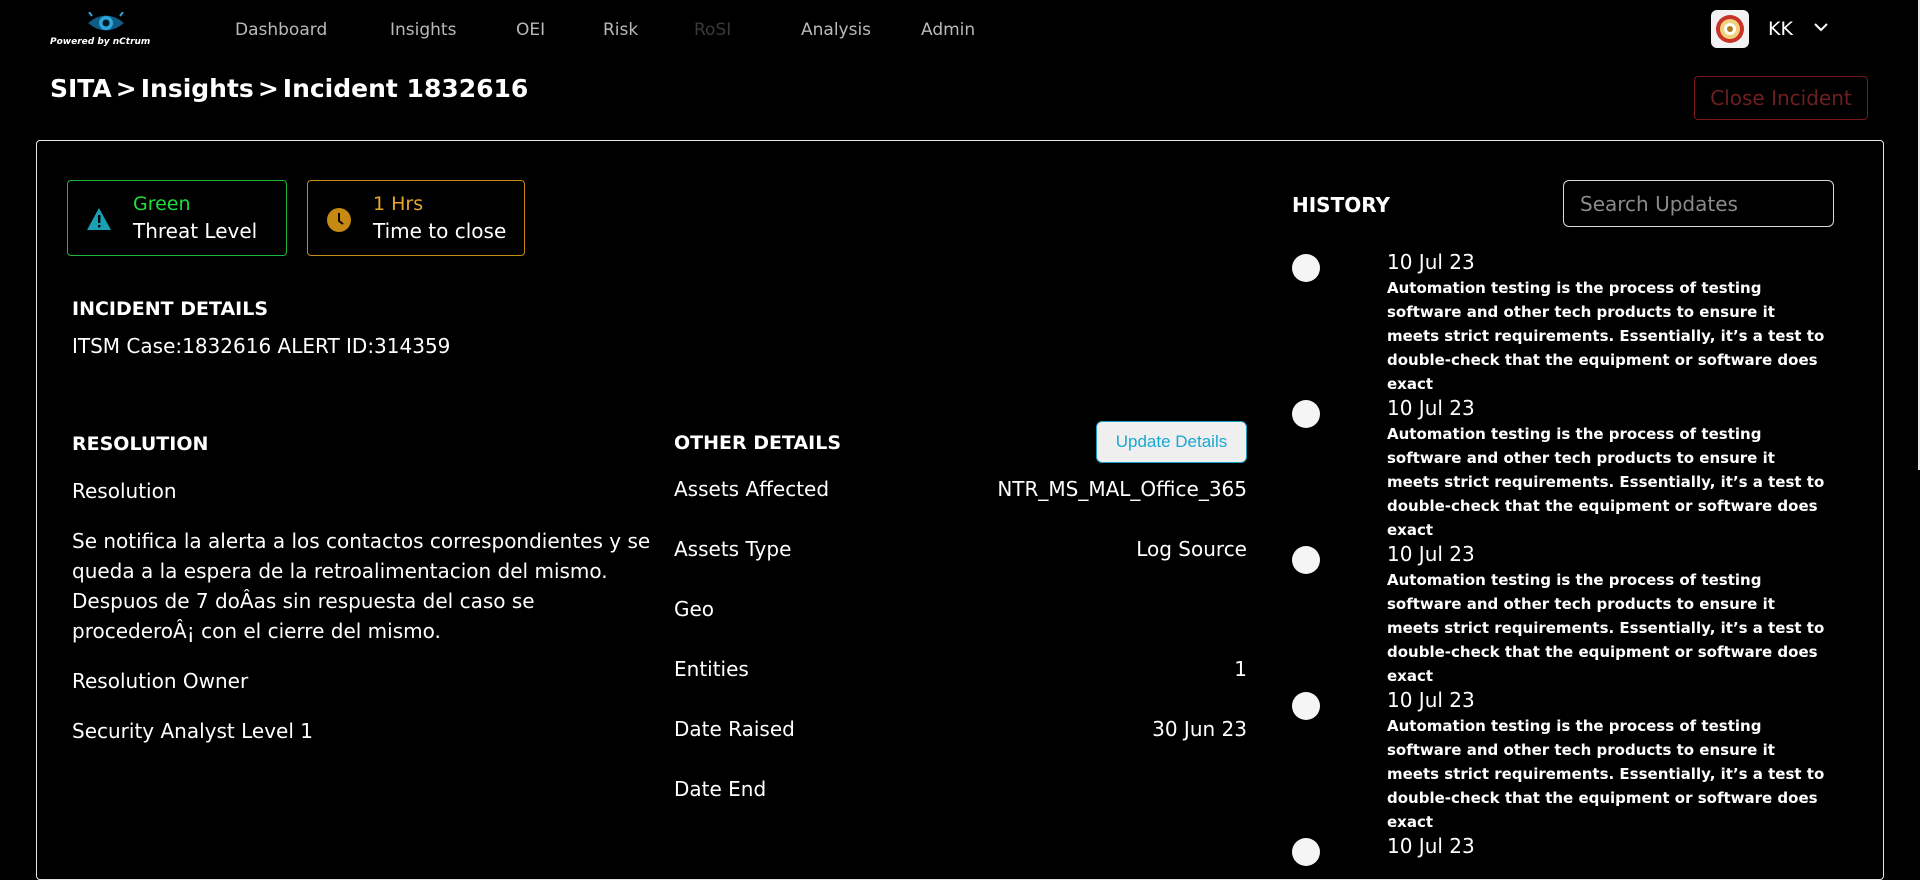 This screenshot has width=1920, height=880. What do you see at coordinates (1199, 729) in the screenshot?
I see `date-raised-value: 30 Jun 23` at bounding box center [1199, 729].